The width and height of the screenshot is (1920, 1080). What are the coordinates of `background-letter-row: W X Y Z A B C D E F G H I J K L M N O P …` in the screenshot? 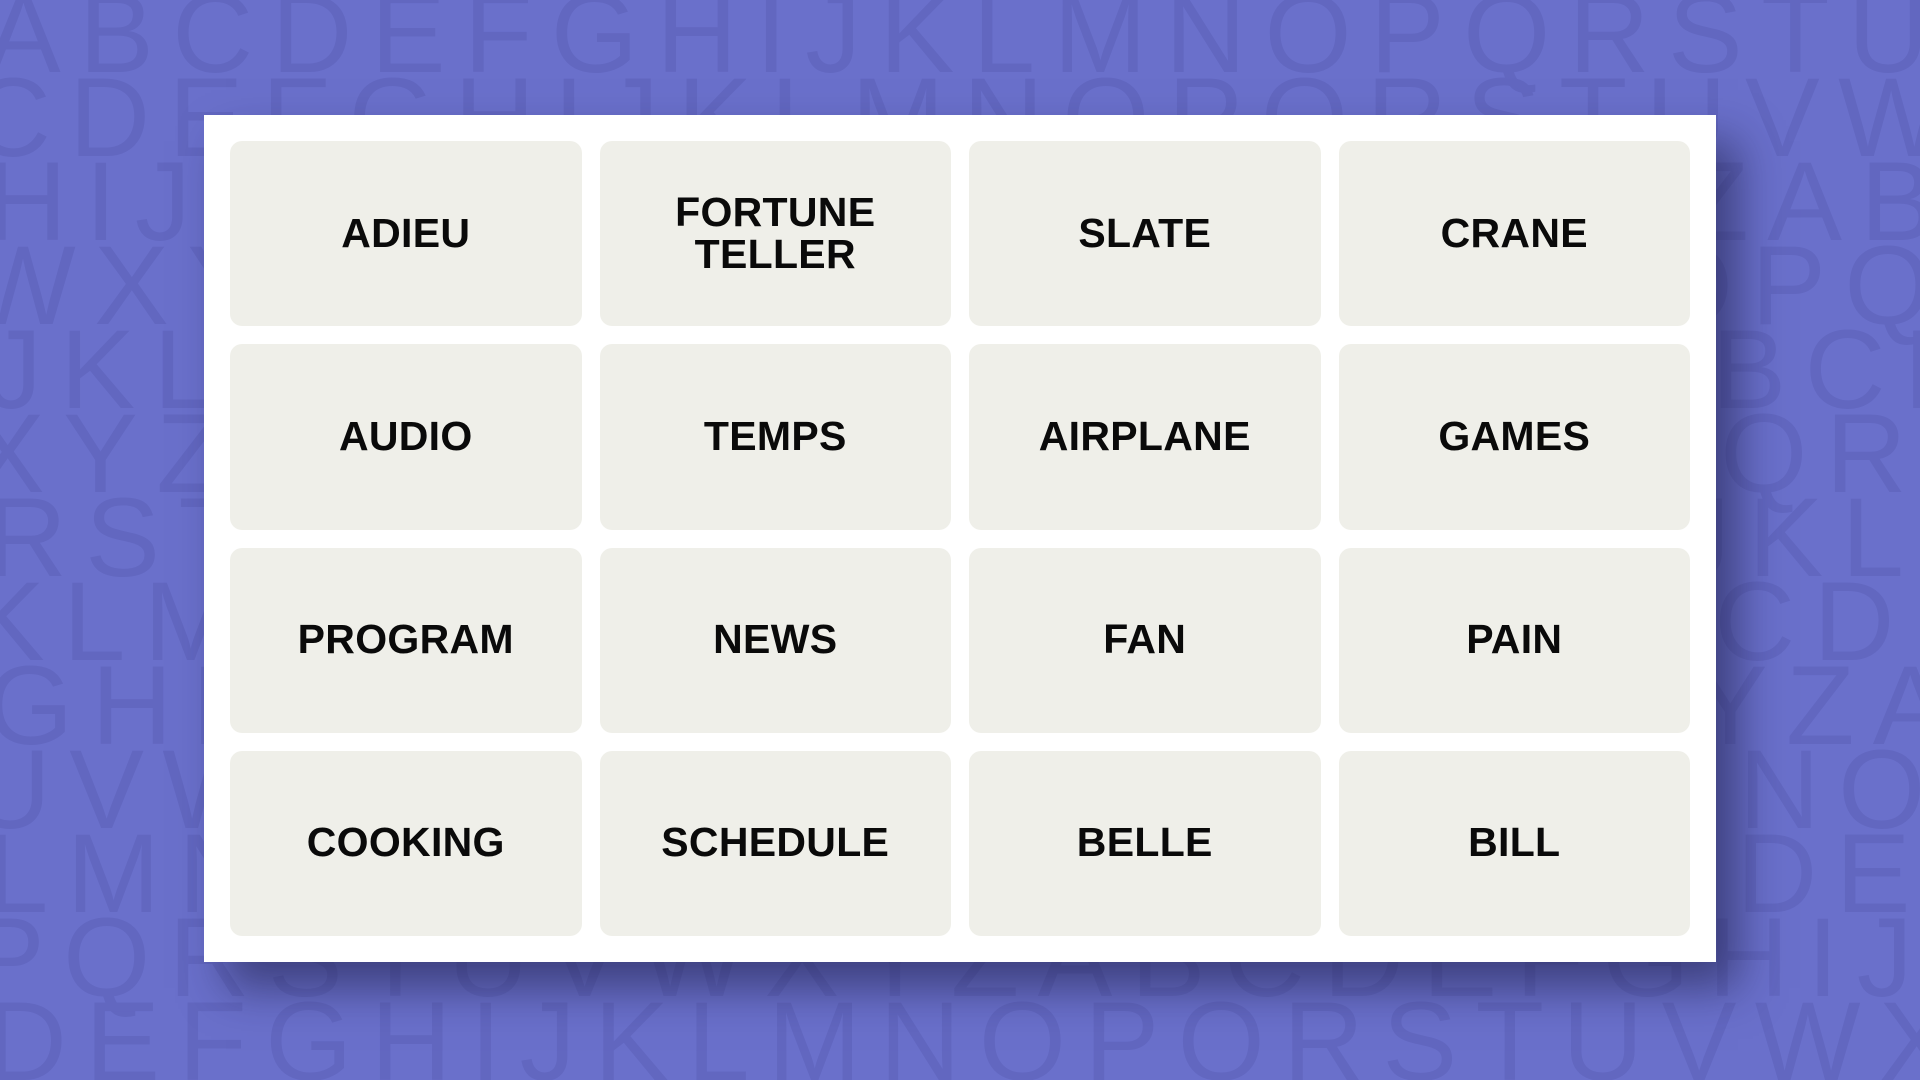 It's located at (960, 1075).